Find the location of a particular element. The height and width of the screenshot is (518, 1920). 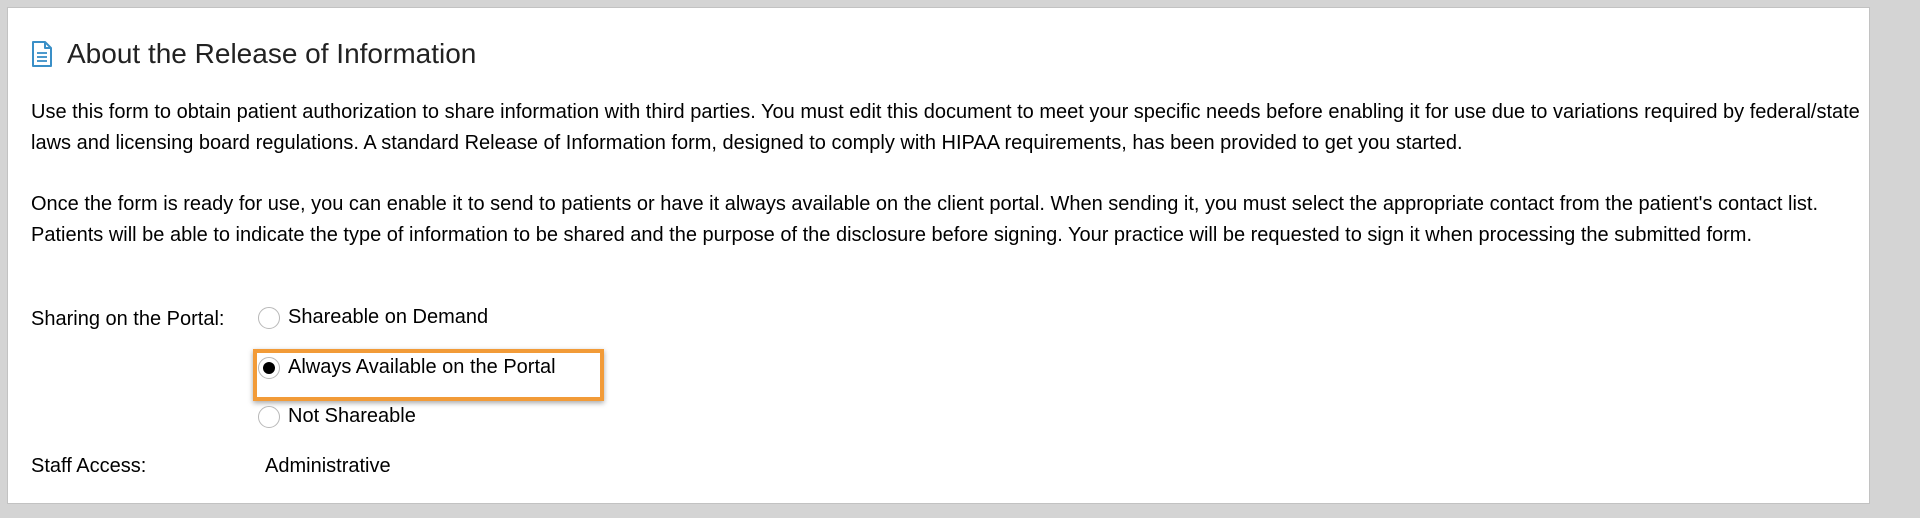

document-icon is located at coordinates (42, 54).